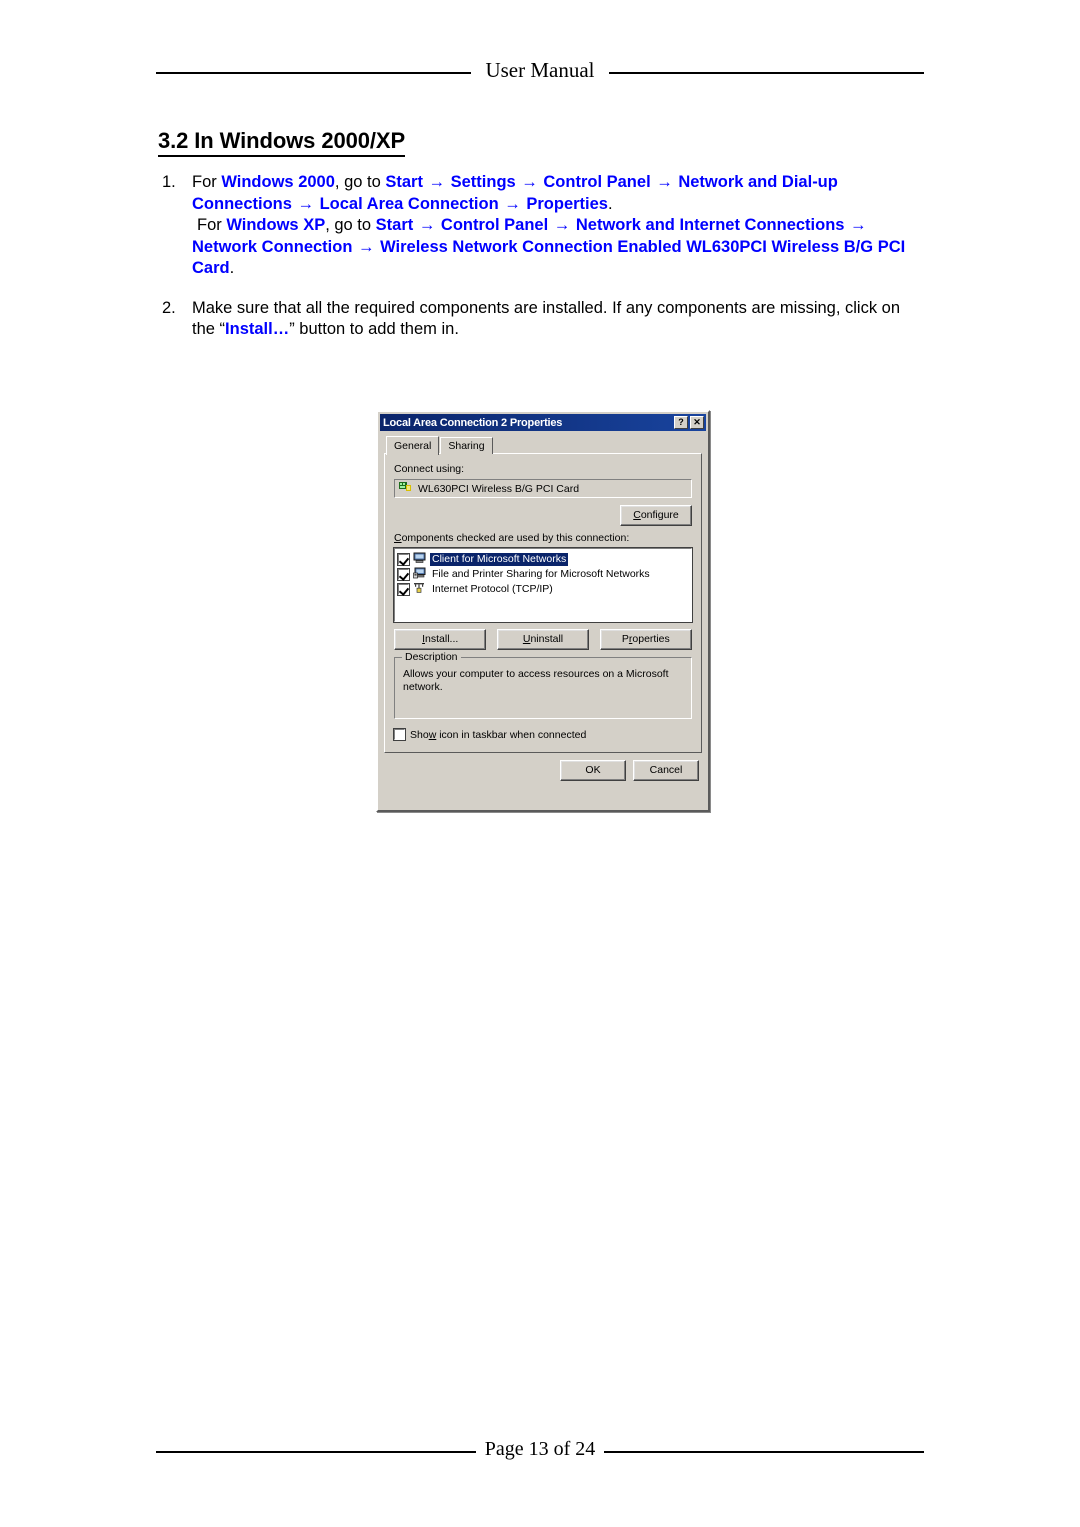  Describe the element at coordinates (314, 72) in the screenshot. I see `header-rule-left` at that location.